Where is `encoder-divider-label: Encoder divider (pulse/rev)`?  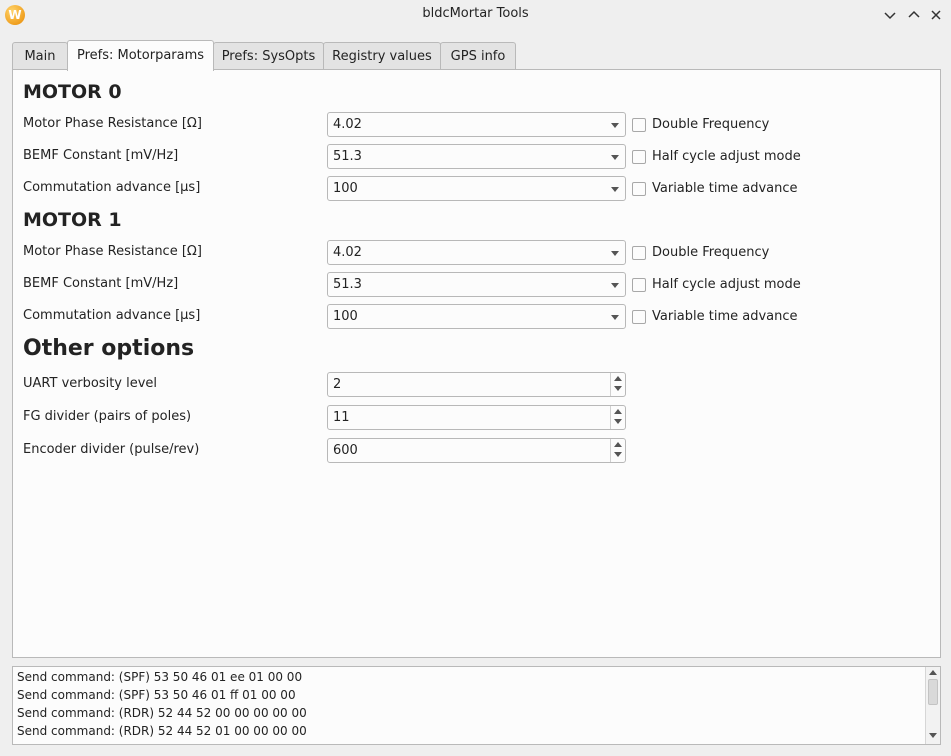 encoder-divider-label: Encoder divider (pulse/rev) is located at coordinates (111, 449).